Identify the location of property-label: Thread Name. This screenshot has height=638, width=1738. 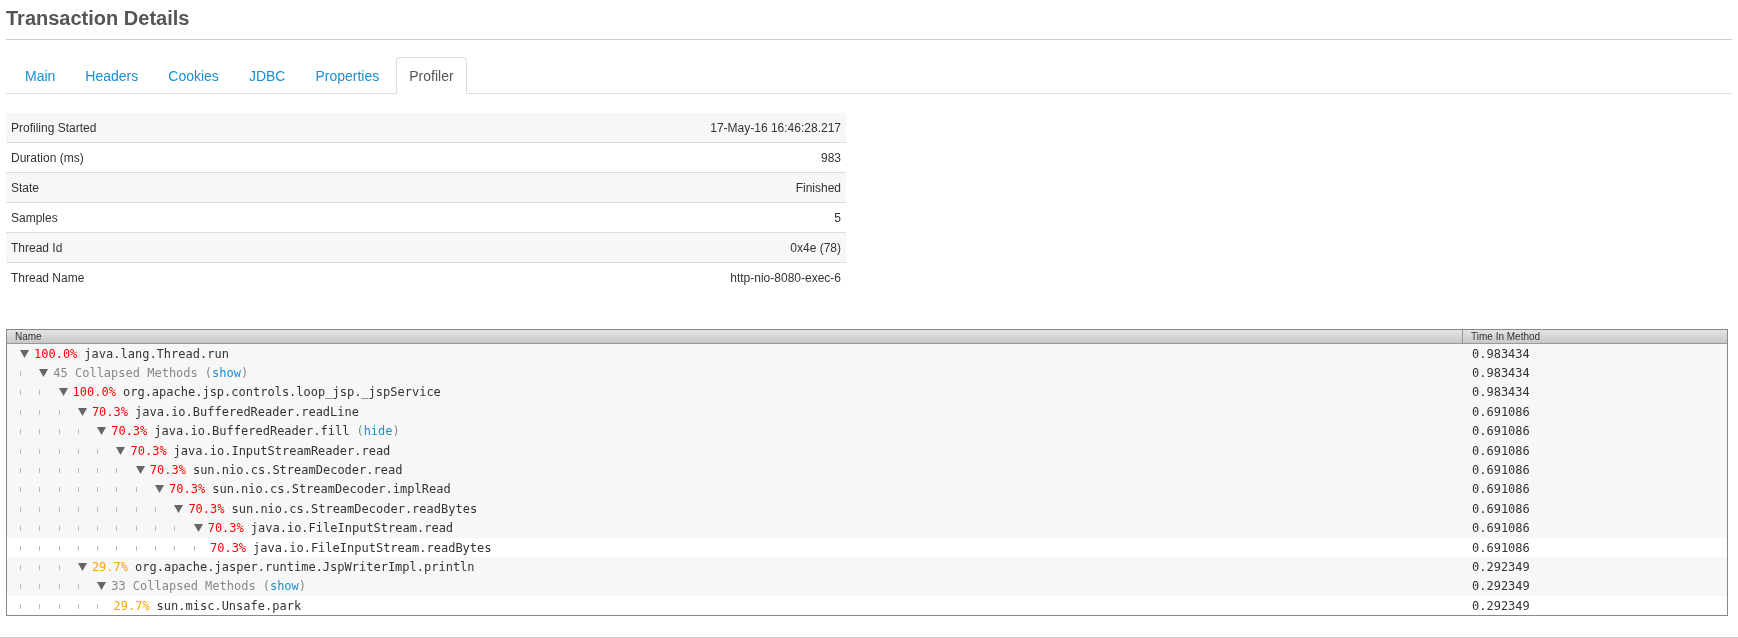
(48, 277).